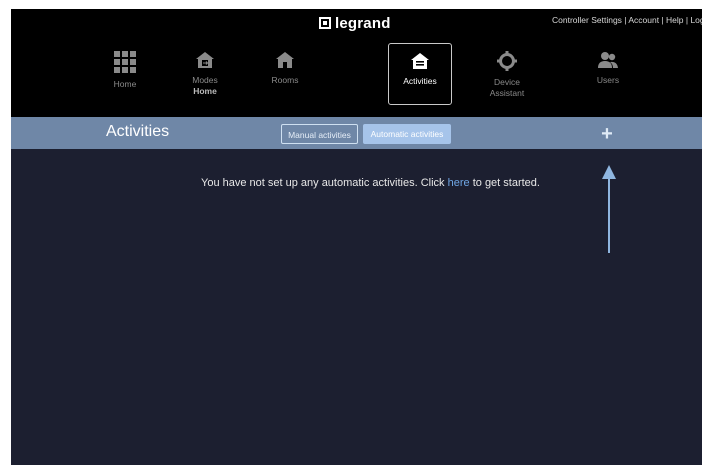 This screenshot has height=465, width=702. I want to click on page-title: Activities, so click(138, 131).